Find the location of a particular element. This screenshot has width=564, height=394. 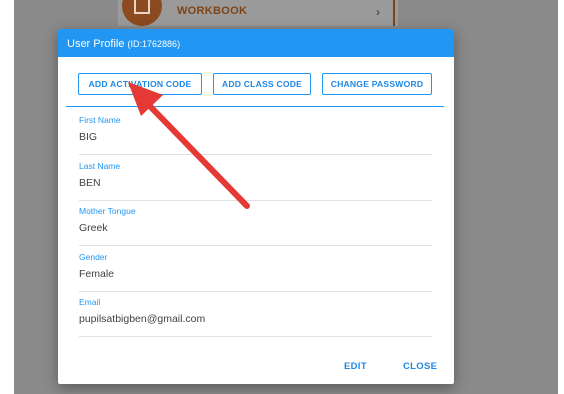

pointer-arrow-icon is located at coordinates (189, 145).